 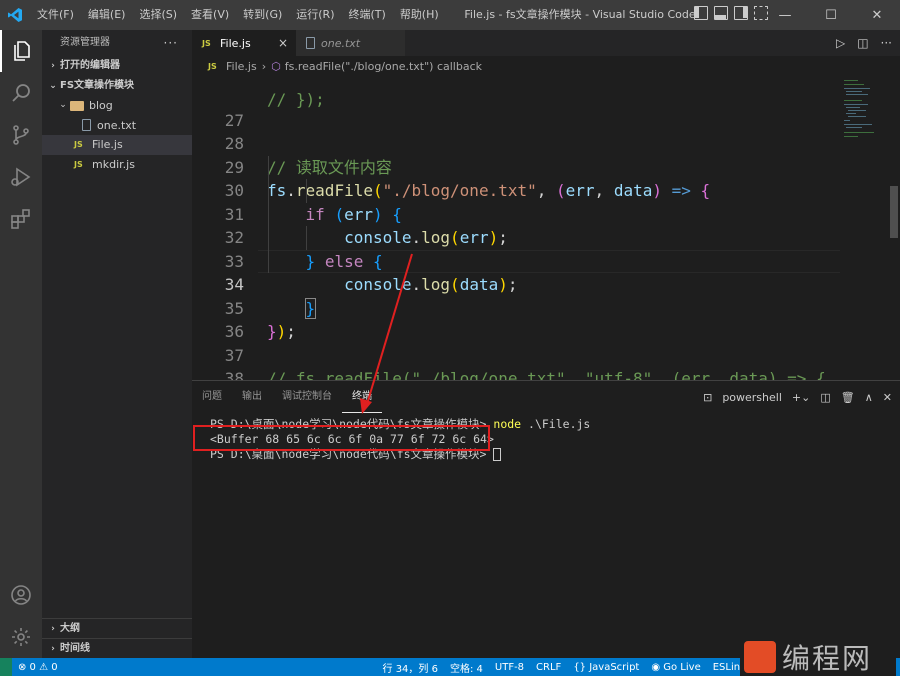 I want to click on go-live-label: Go Live, so click(x=682, y=667).